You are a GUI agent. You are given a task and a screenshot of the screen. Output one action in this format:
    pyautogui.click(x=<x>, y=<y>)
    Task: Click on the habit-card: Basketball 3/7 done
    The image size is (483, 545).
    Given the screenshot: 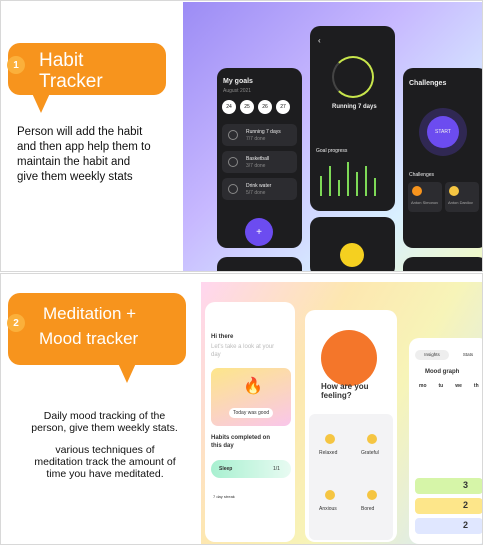 What is the action you would take?
    pyautogui.click(x=259, y=162)
    